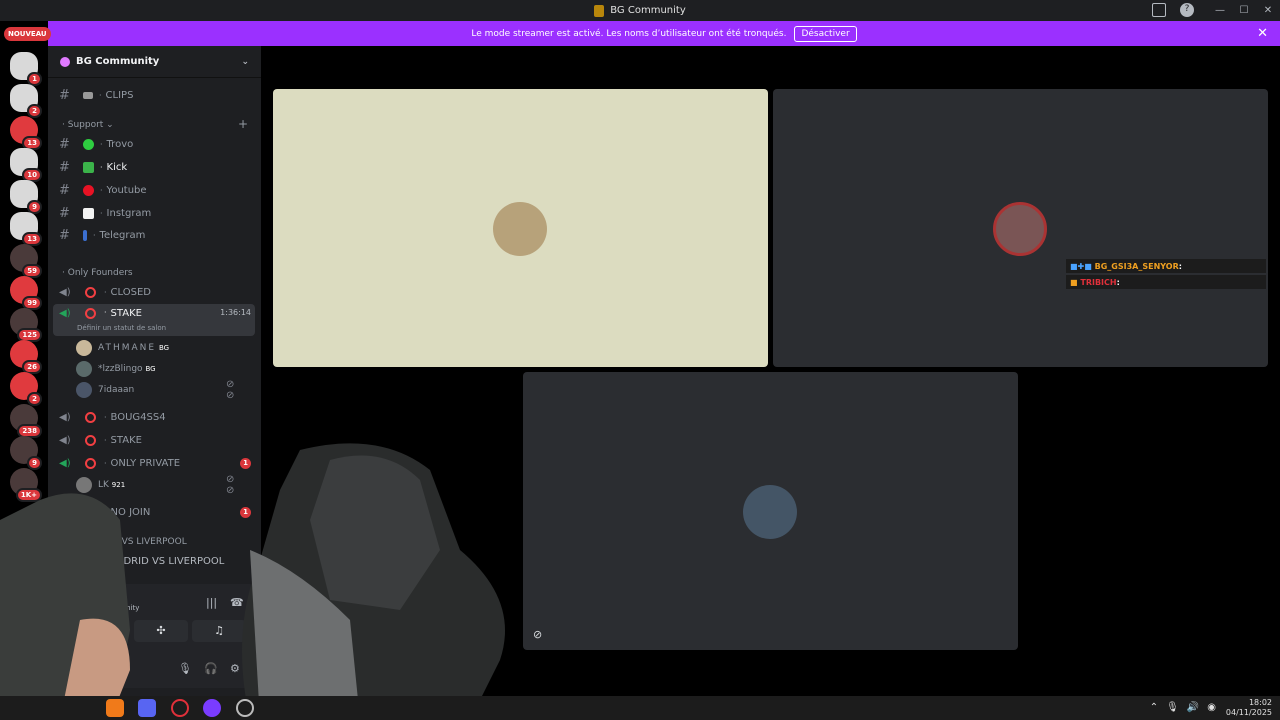 The image size is (1280, 720). I want to click on channel-clips: # · CLIPS, so click(154, 95).